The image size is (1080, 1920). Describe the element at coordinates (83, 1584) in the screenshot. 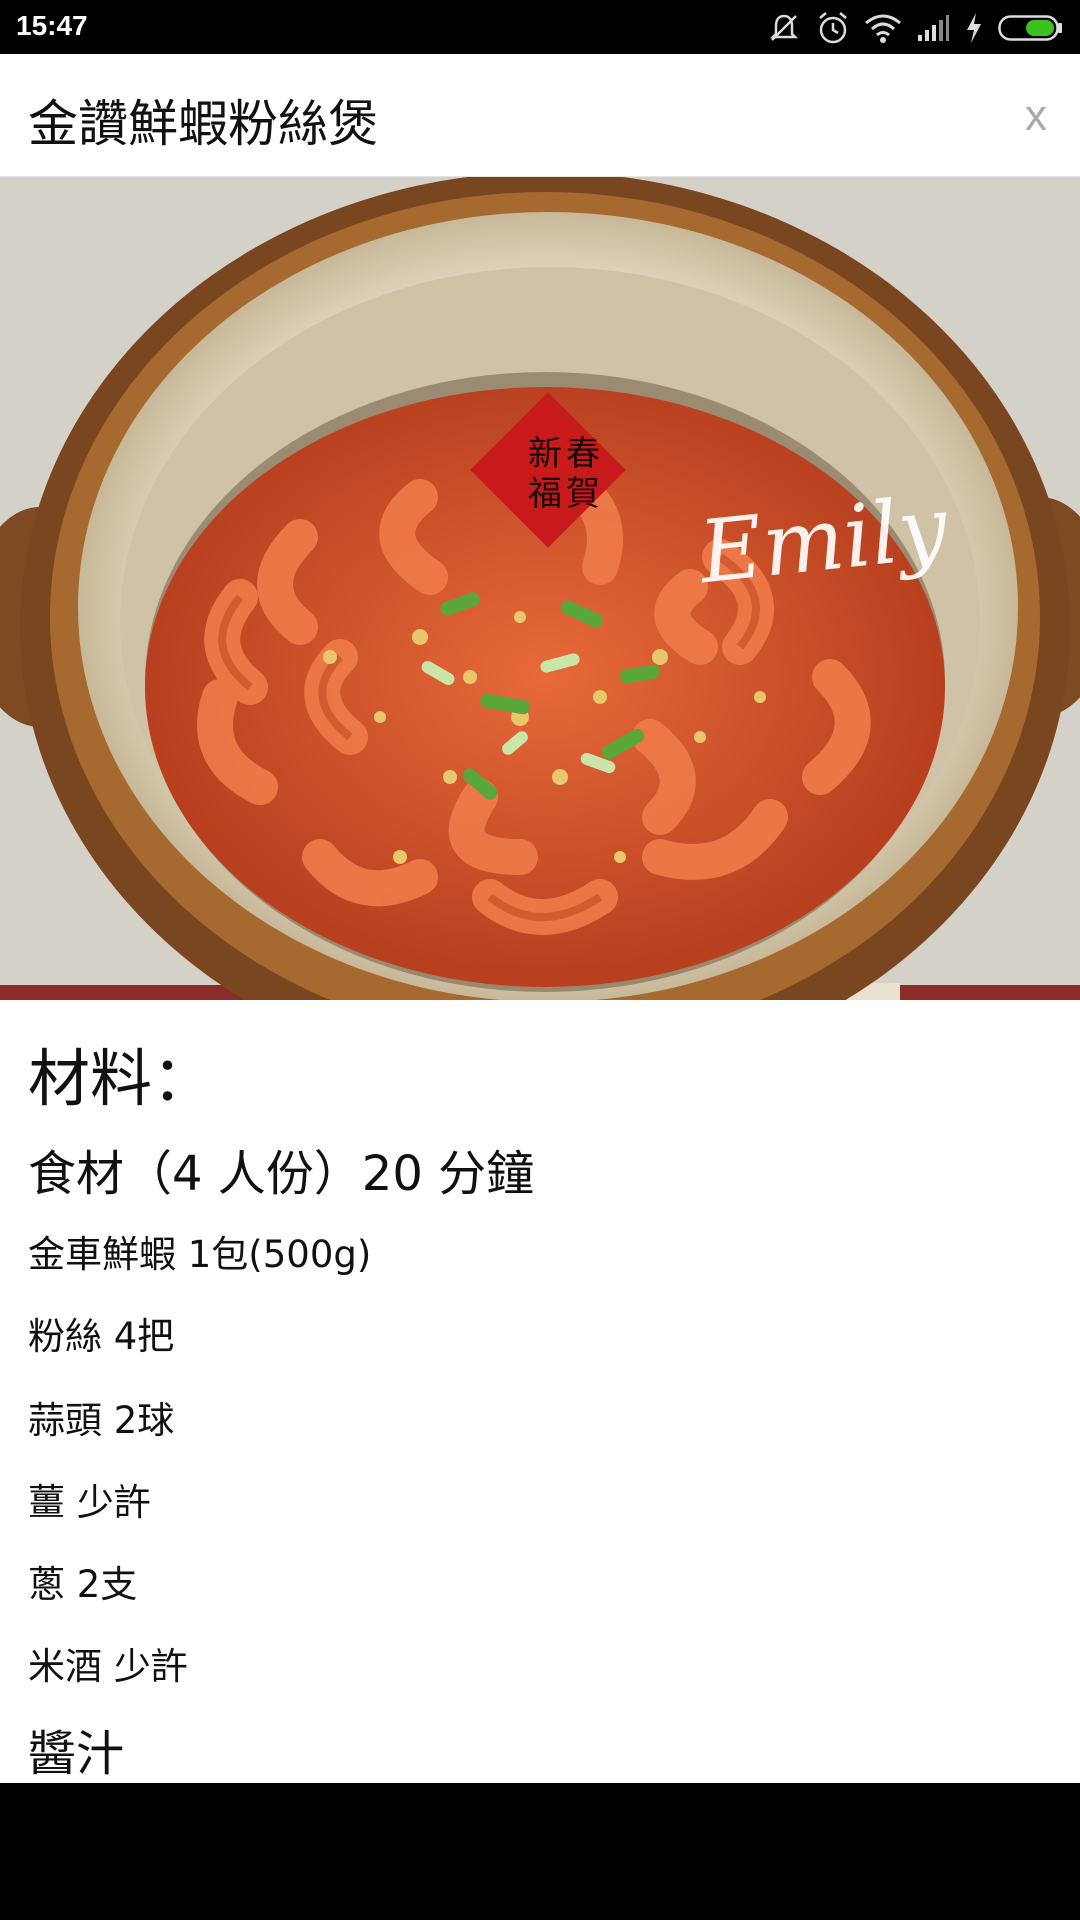

I see `ingredient-item: 蔥 2支` at that location.